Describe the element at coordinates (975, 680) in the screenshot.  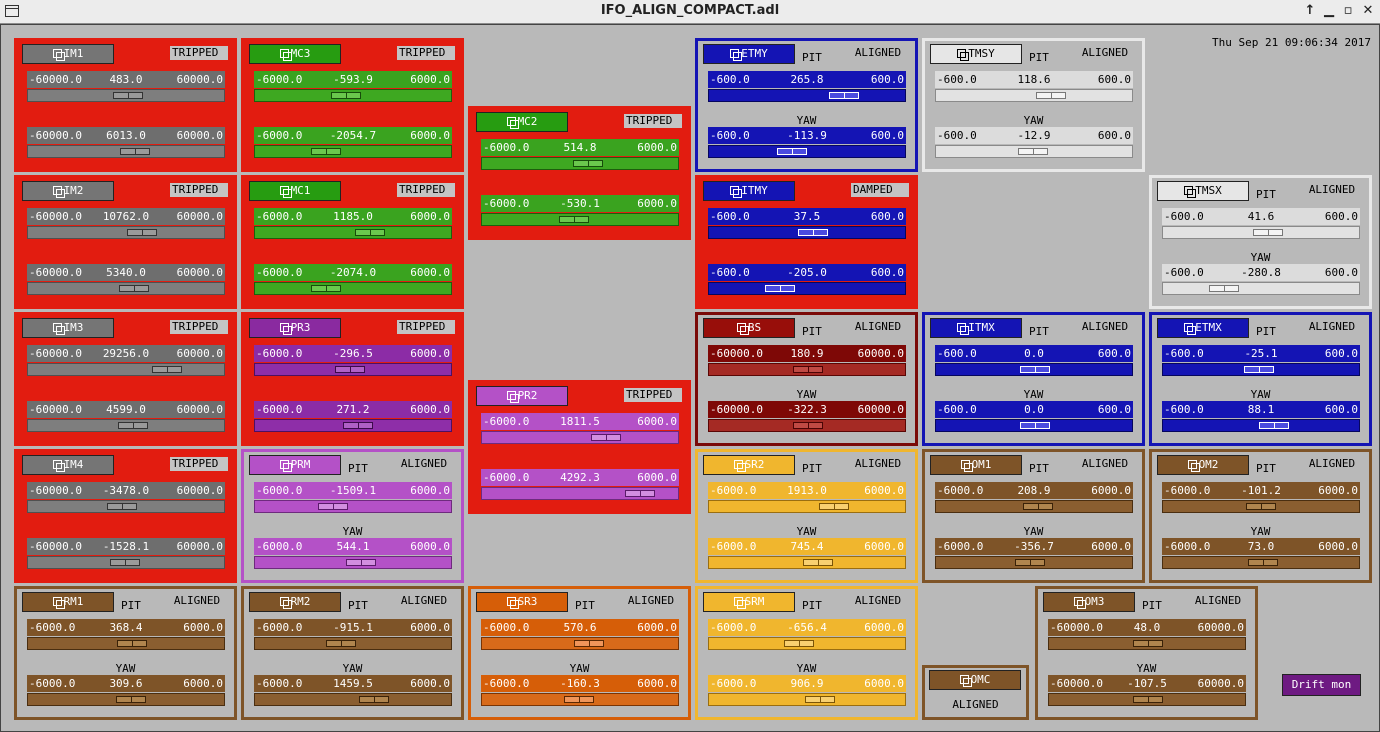
I see `omc-related-display-button: OMC` at that location.